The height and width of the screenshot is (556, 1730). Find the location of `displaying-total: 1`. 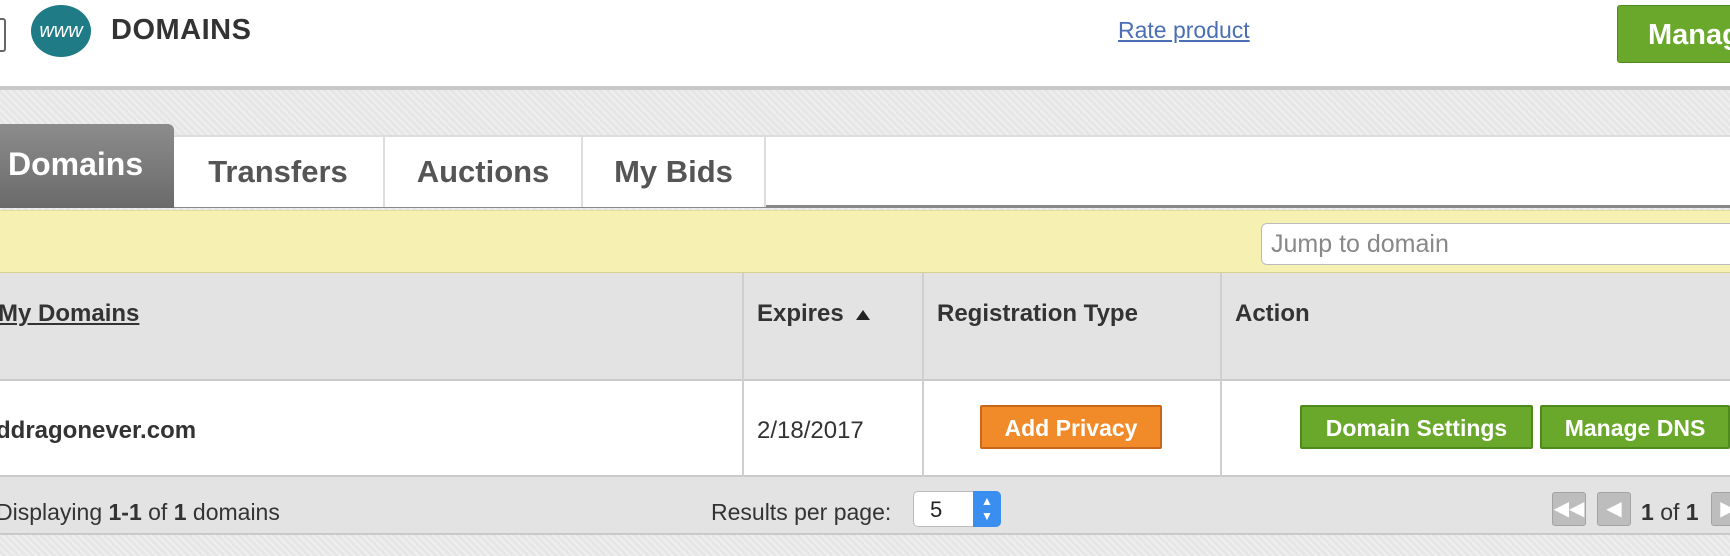

displaying-total: 1 is located at coordinates (180, 512).